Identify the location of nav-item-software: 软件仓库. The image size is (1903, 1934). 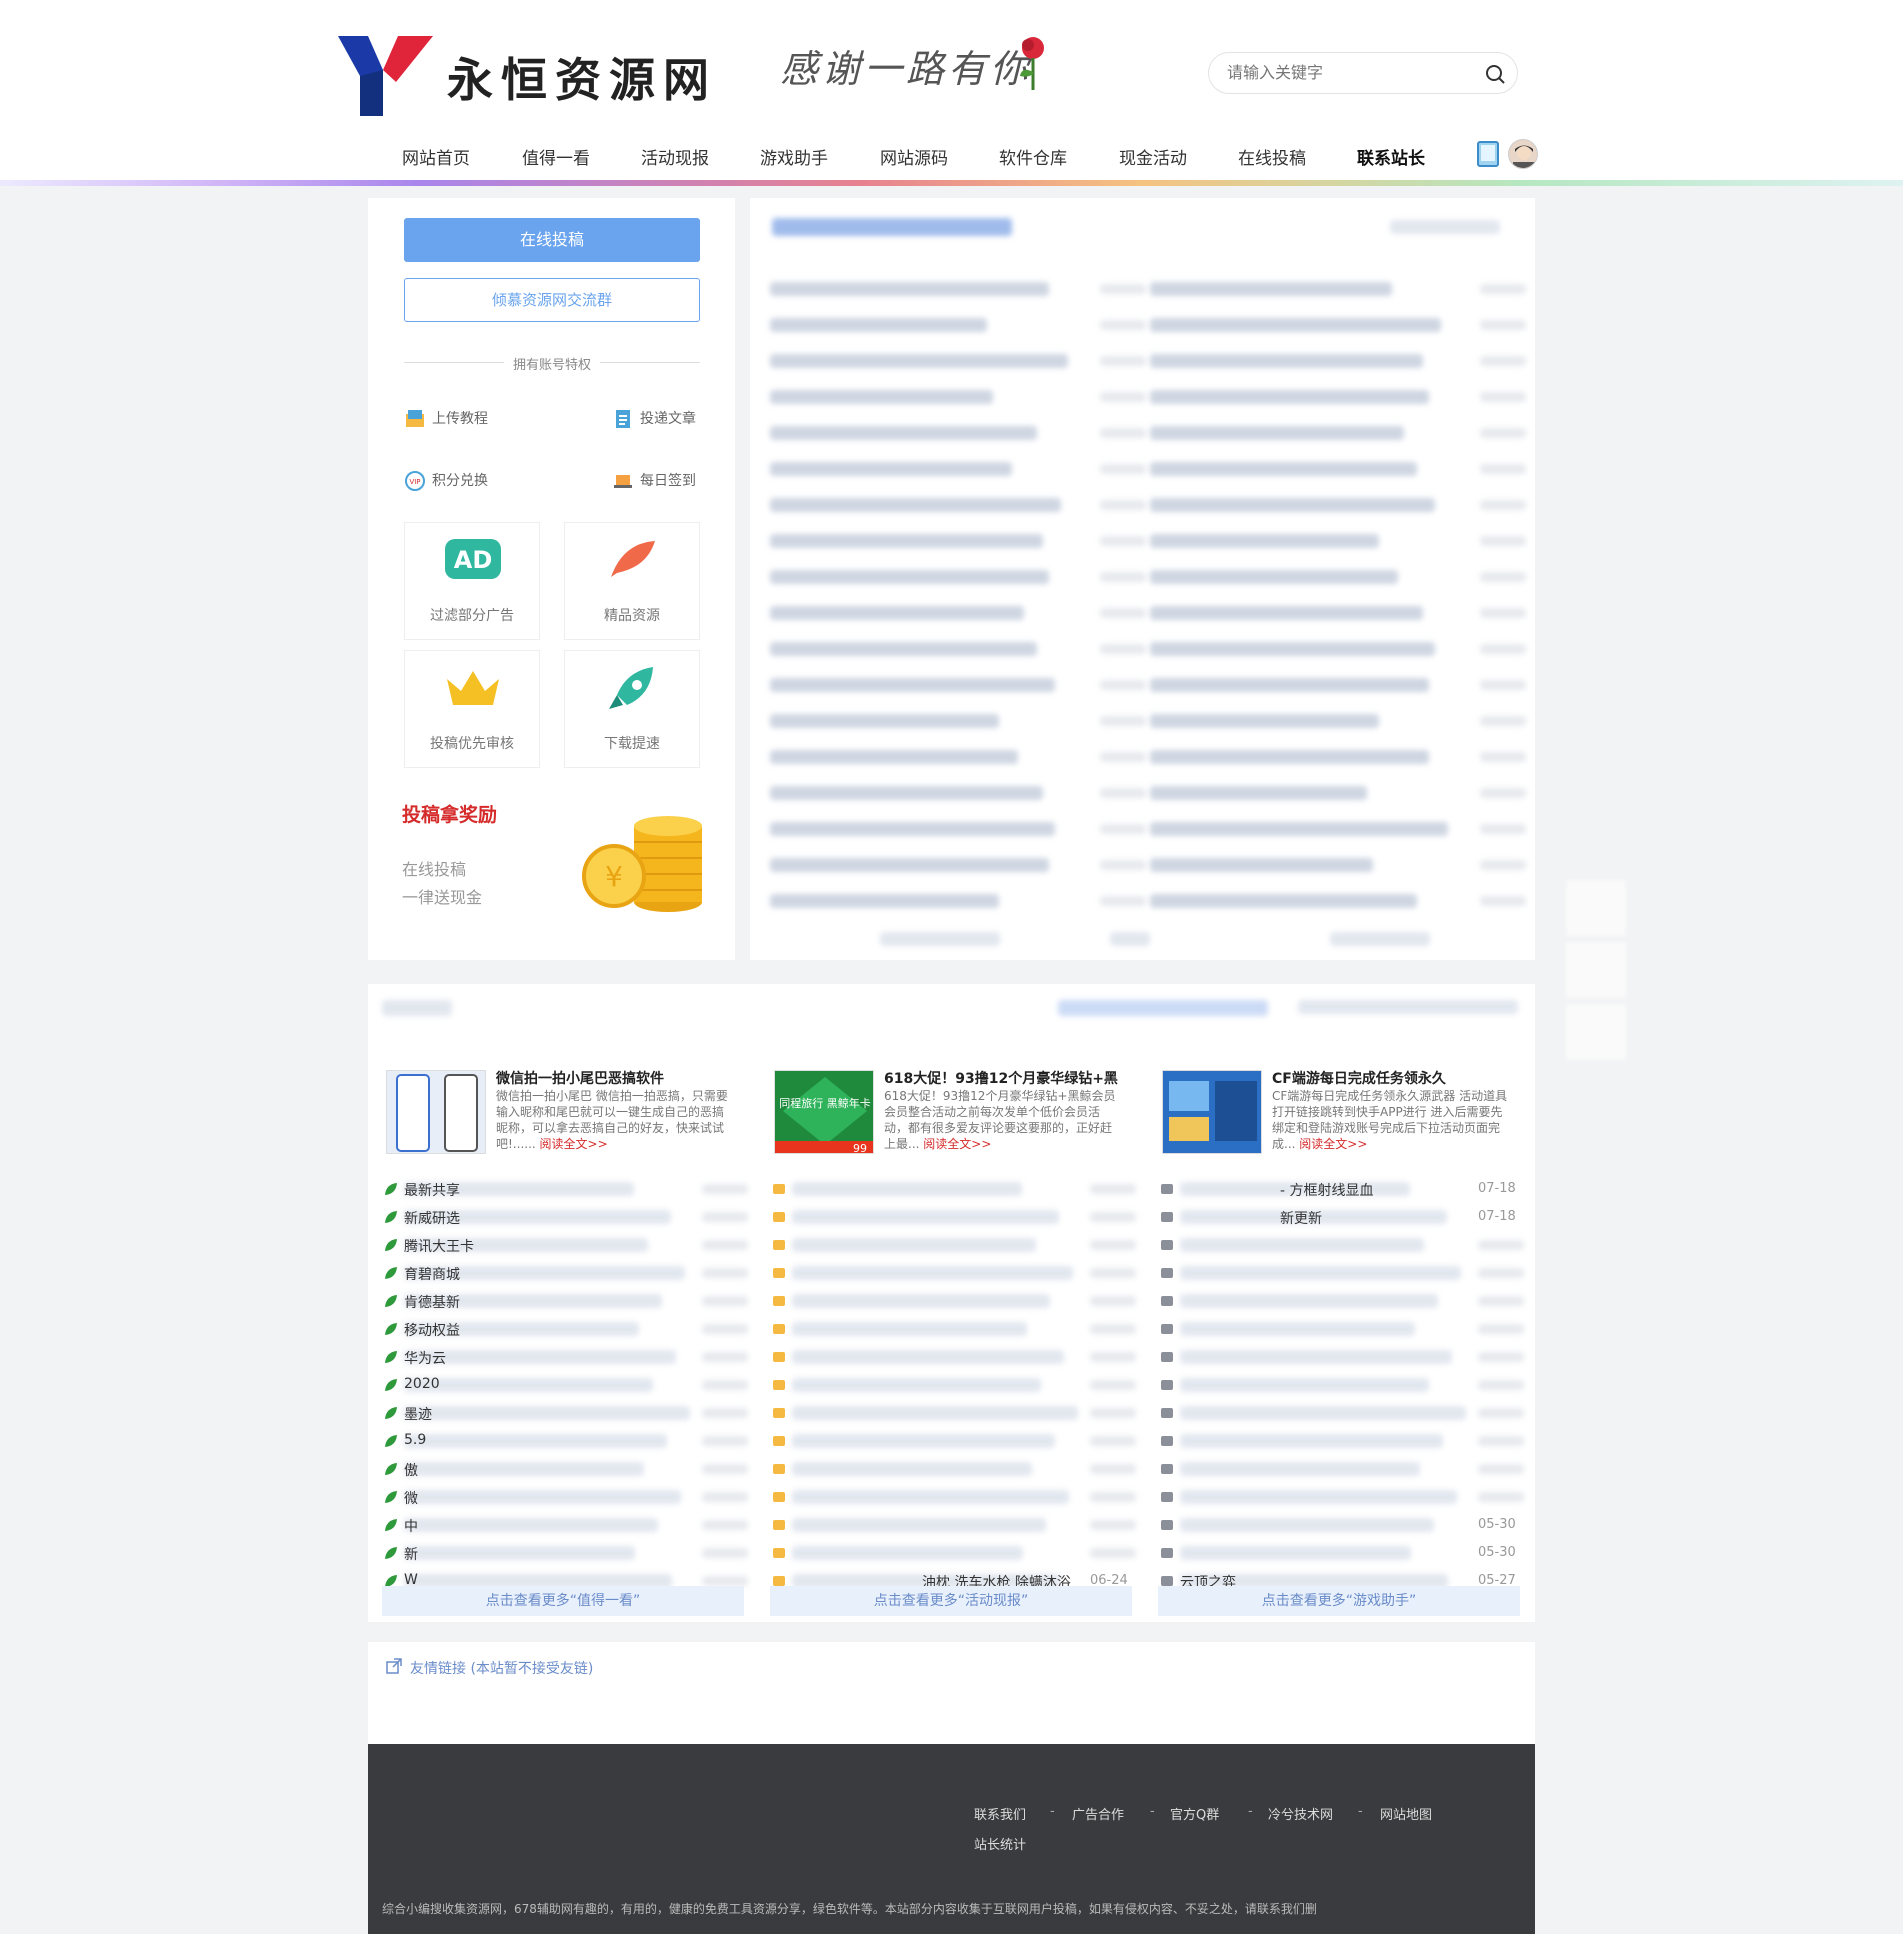
(1033, 156).